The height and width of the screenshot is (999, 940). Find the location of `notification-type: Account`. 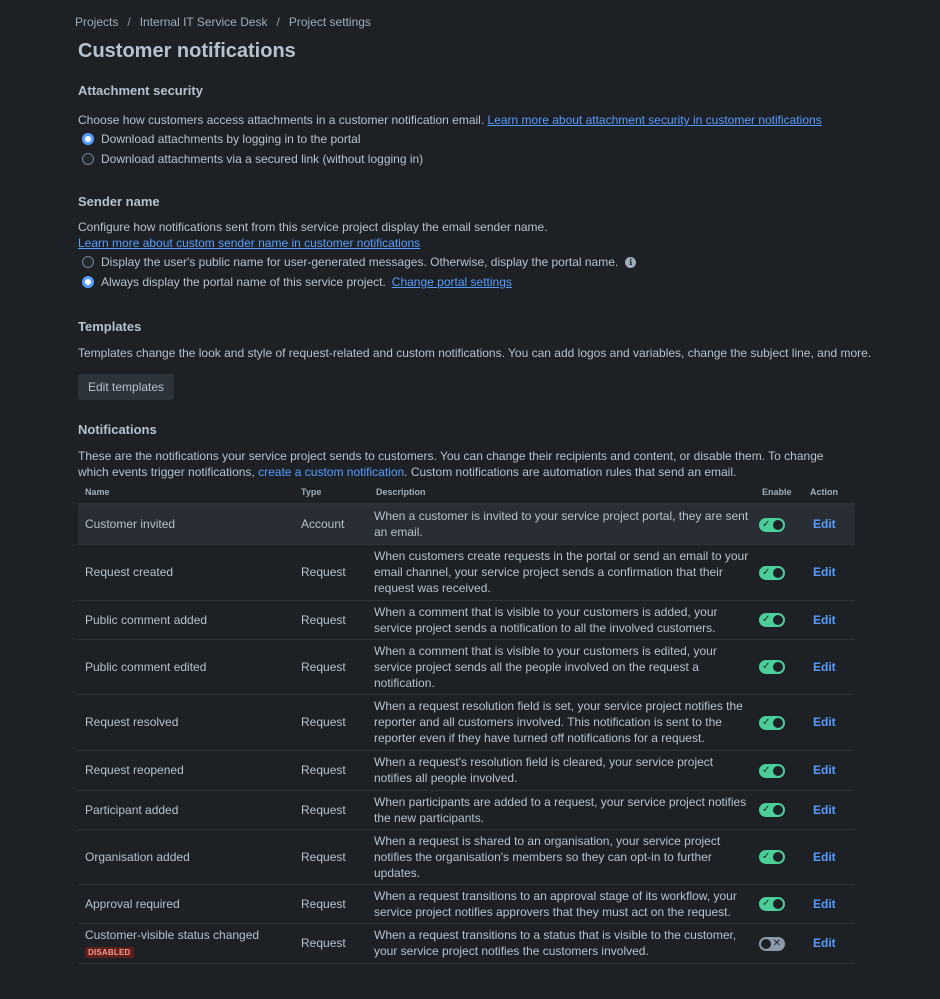

notification-type: Account is located at coordinates (323, 524).